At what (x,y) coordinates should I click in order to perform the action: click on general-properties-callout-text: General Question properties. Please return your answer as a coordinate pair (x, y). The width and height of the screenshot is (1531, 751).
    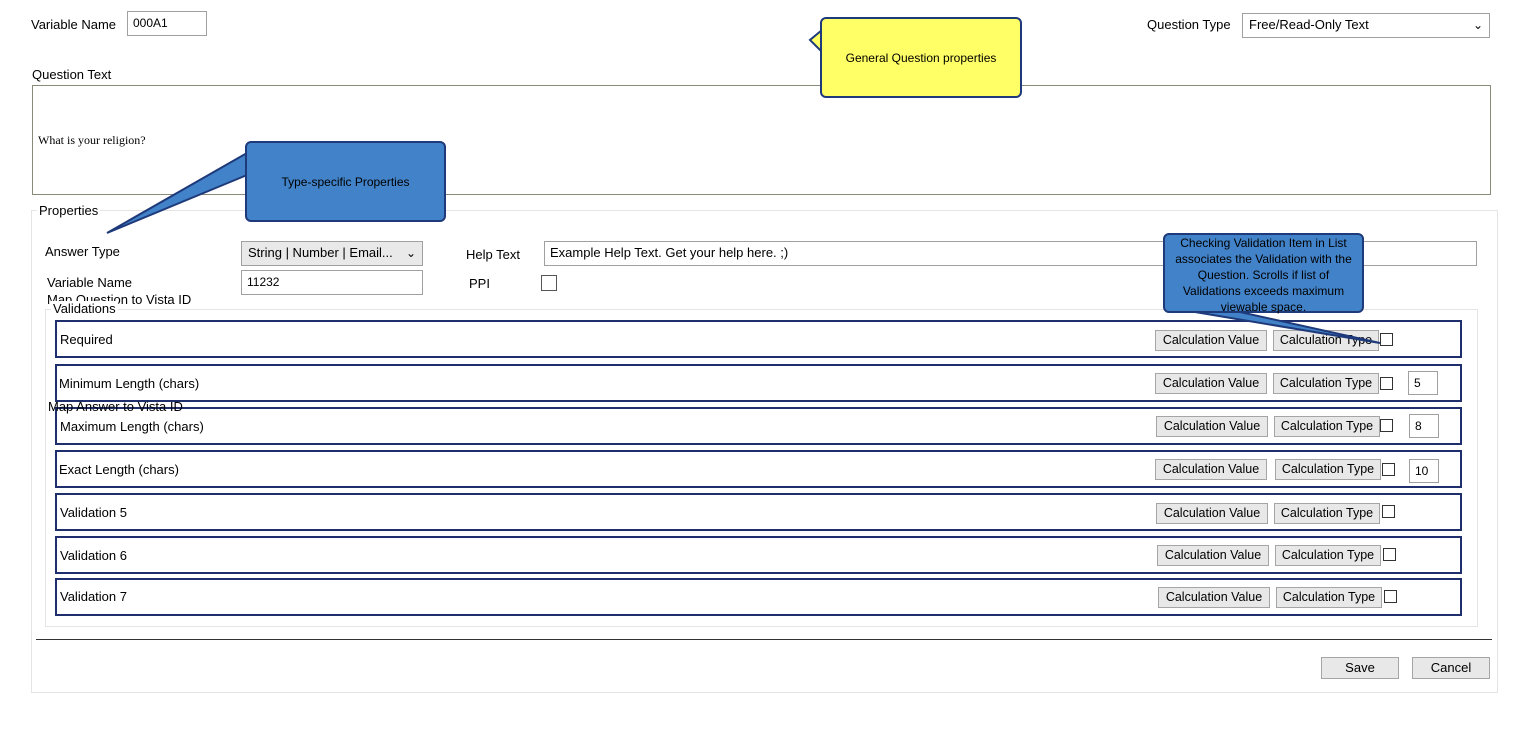
    Looking at the image, I should click on (921, 58).